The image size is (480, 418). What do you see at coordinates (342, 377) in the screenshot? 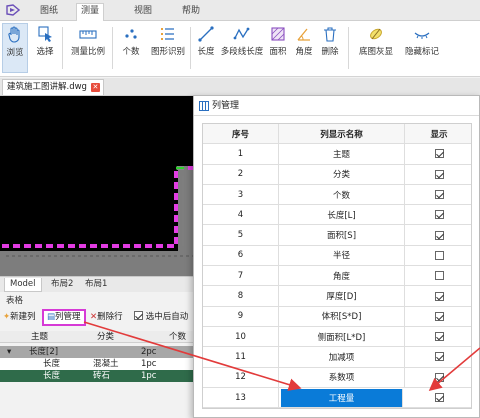
I see `row-name: 系数项` at bounding box center [342, 377].